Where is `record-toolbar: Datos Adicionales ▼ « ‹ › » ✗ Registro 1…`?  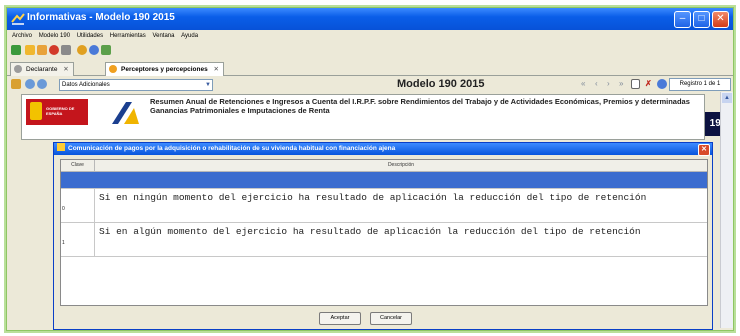
record-toolbar: Datos Adicionales ▼ « ‹ › » ✗ Registro 1… is located at coordinates (370, 84).